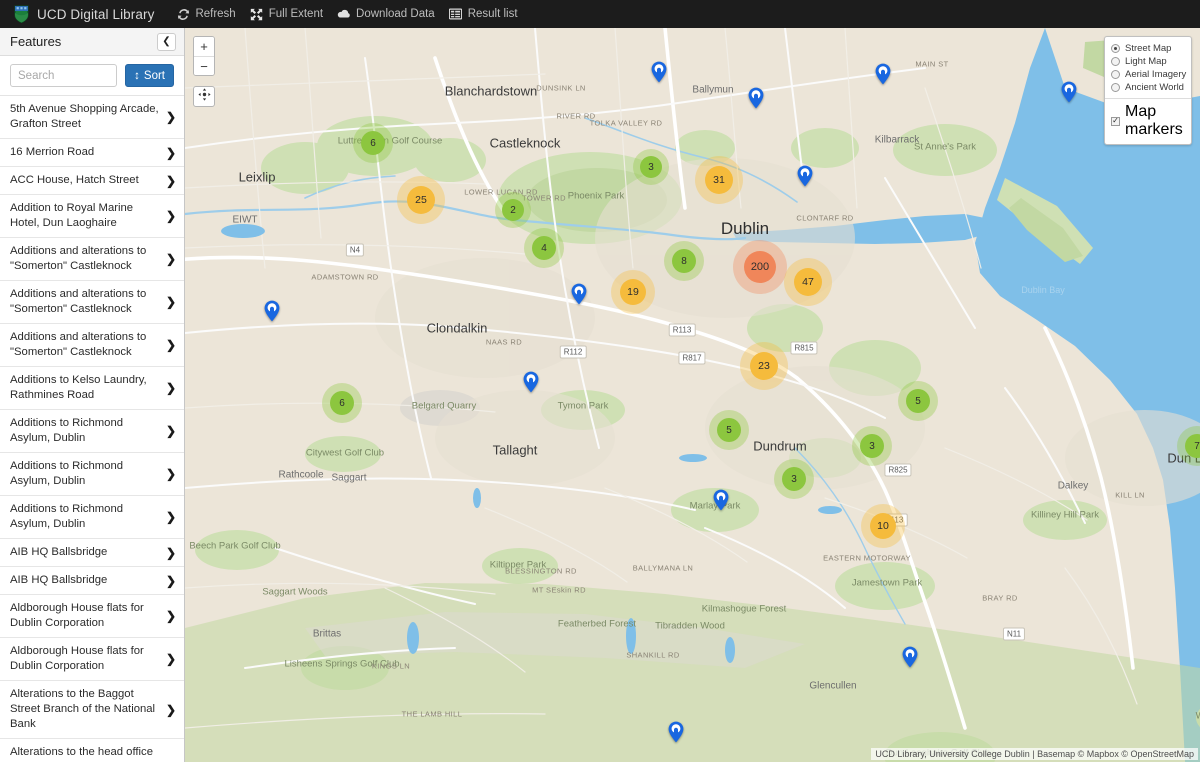  What do you see at coordinates (513, 210) in the screenshot?
I see `cluster-marker: 2` at bounding box center [513, 210].